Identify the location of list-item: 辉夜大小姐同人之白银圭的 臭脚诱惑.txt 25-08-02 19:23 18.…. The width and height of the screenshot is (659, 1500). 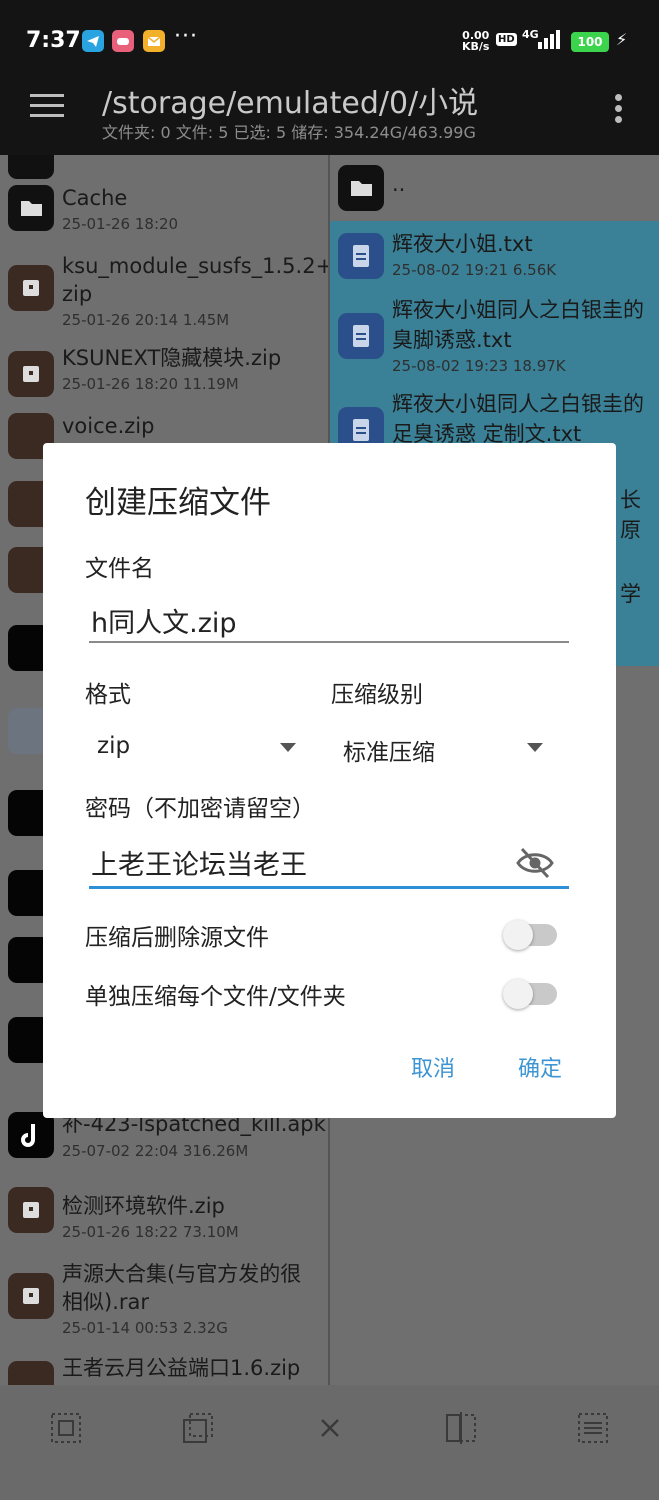
(494, 336).